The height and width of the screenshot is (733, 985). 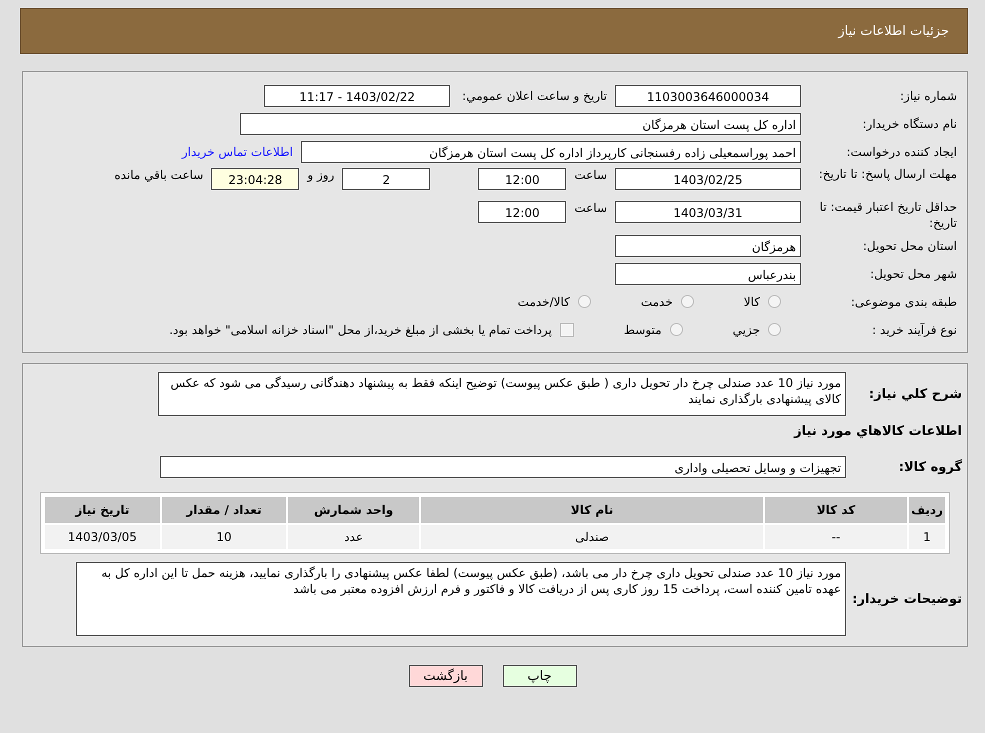 What do you see at coordinates (752, 301) in the screenshot?
I see `option-label: کالا` at bounding box center [752, 301].